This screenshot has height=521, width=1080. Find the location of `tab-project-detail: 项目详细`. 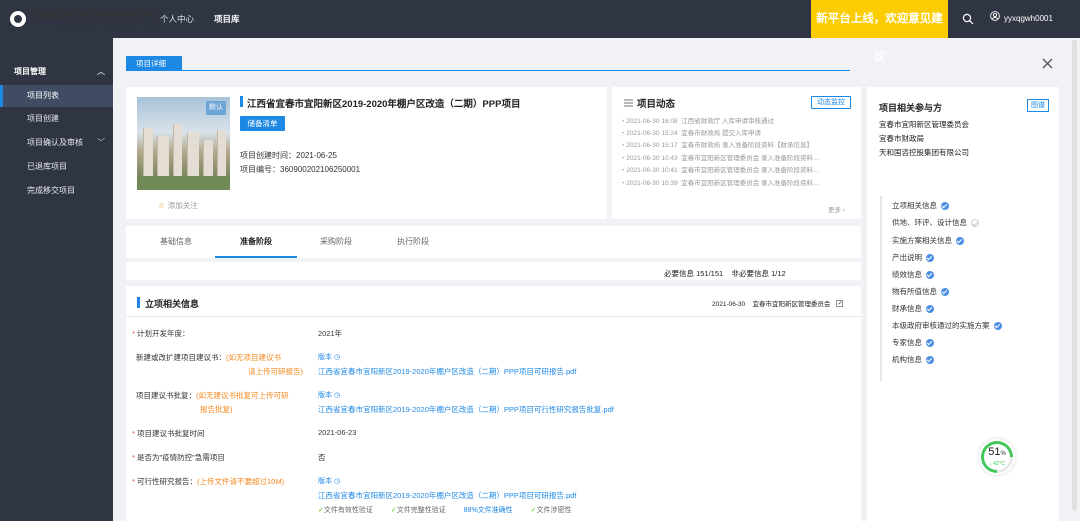

tab-project-detail: 项目详细 is located at coordinates (154, 63).